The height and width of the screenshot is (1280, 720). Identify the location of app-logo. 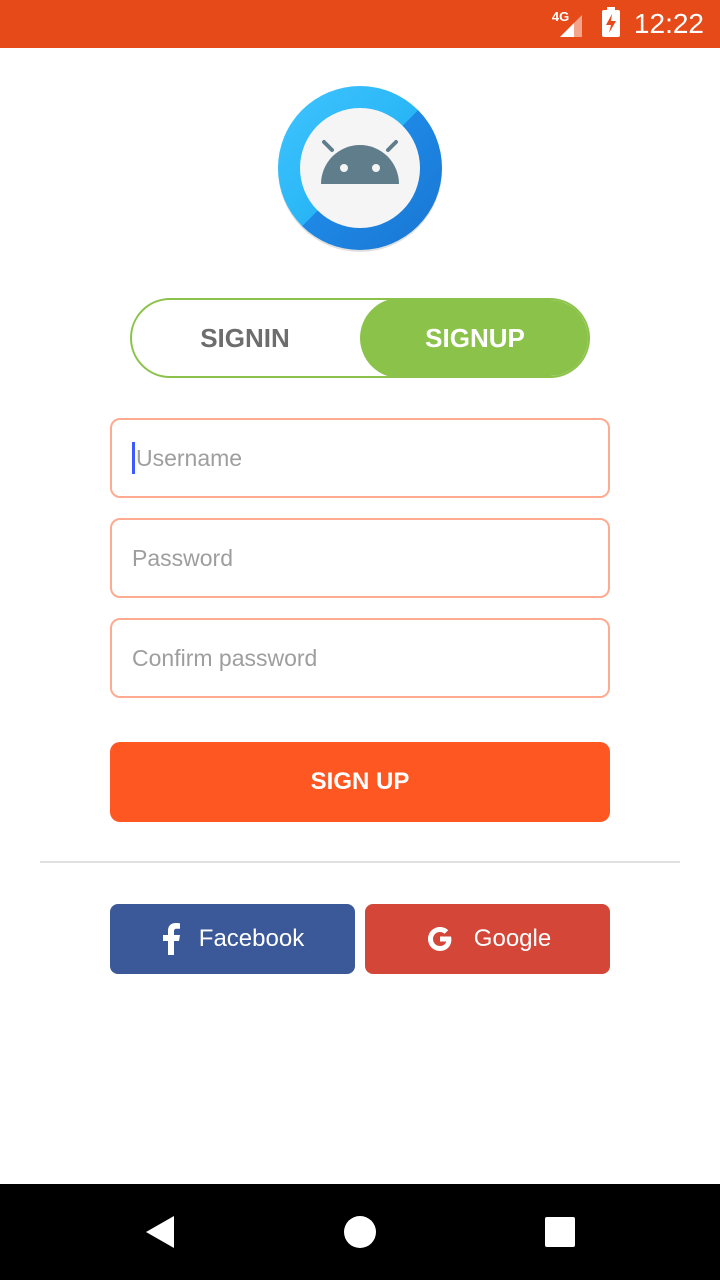
(360, 168).